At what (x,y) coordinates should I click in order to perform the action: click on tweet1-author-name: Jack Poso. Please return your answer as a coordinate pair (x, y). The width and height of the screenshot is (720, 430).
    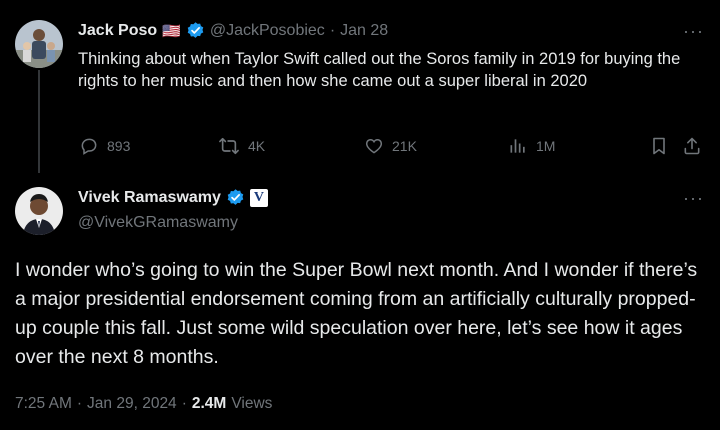
    Looking at the image, I should click on (117, 31).